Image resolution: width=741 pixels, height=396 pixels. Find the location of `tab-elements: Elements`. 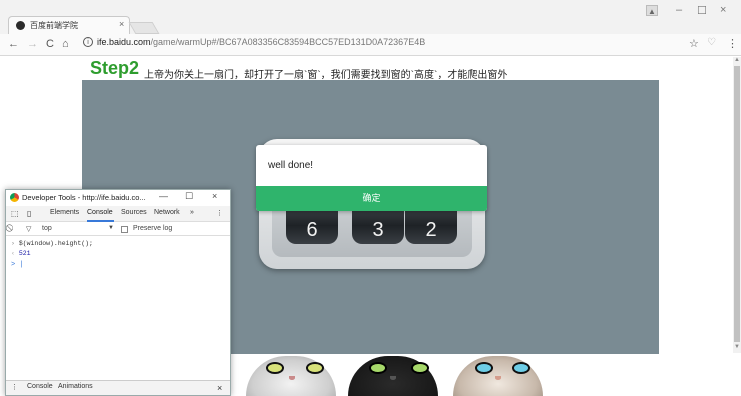

tab-elements: Elements is located at coordinates (64, 212).